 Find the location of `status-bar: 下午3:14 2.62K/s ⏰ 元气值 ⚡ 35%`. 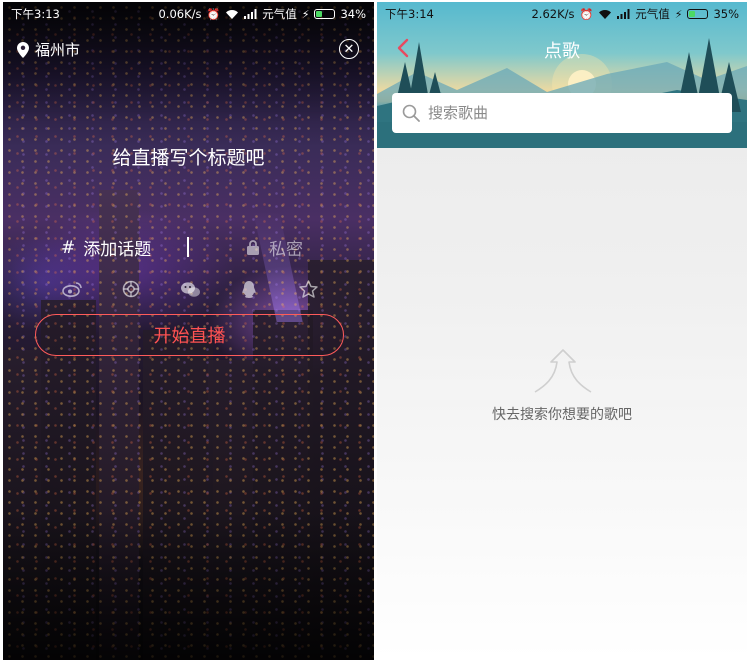

status-bar: 下午3:14 2.62K/s ⏰ 元气值 ⚡ 35% is located at coordinates (562, 14).